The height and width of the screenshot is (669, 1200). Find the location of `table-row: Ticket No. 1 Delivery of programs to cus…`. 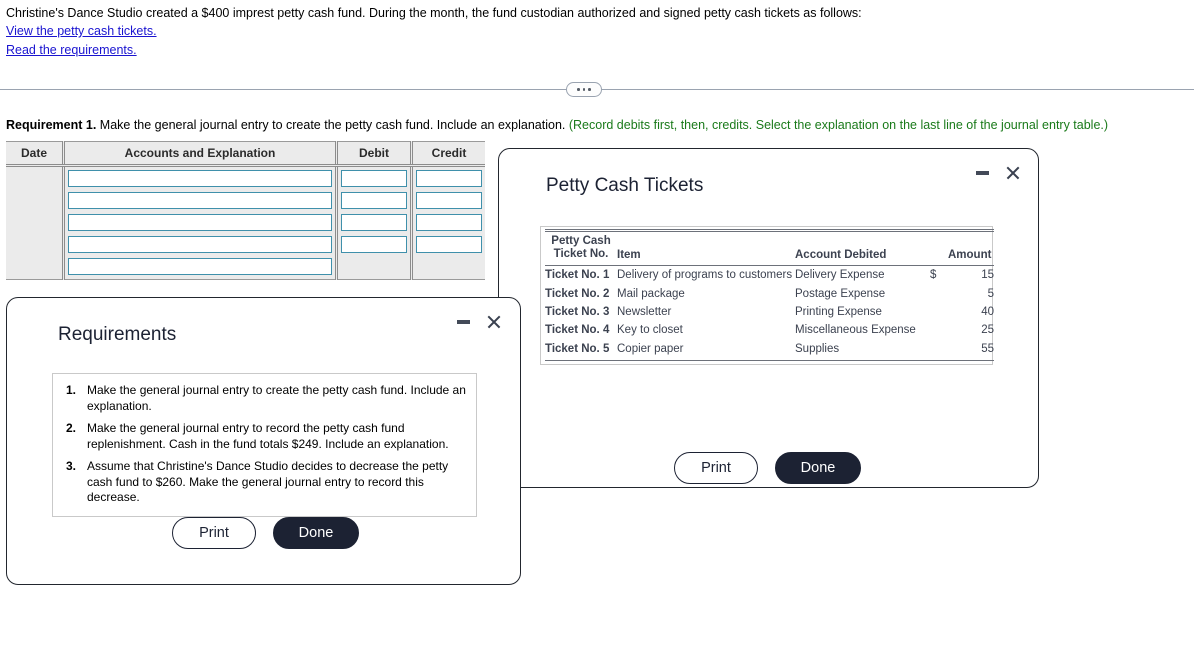

table-row: Ticket No. 1 Delivery of programs to cus… is located at coordinates (769, 275).